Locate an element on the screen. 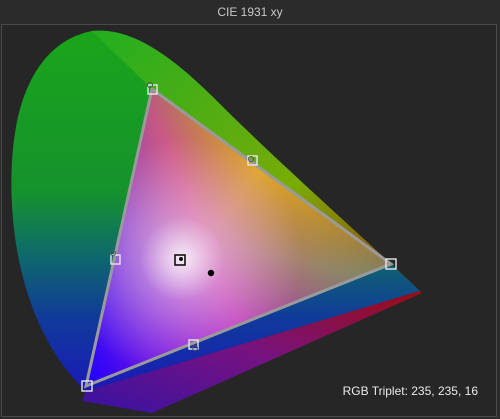  current-color-point is located at coordinates (211, 273).